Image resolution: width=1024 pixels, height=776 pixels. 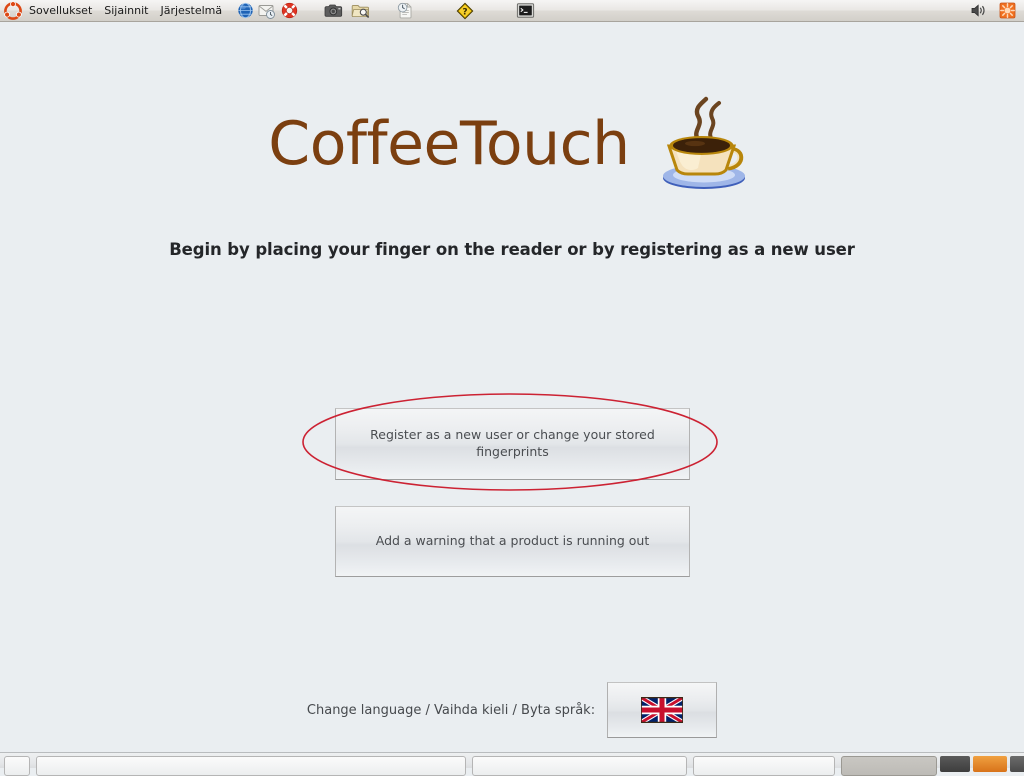 I want to click on union-jack-flag-icon, so click(x=662, y=710).